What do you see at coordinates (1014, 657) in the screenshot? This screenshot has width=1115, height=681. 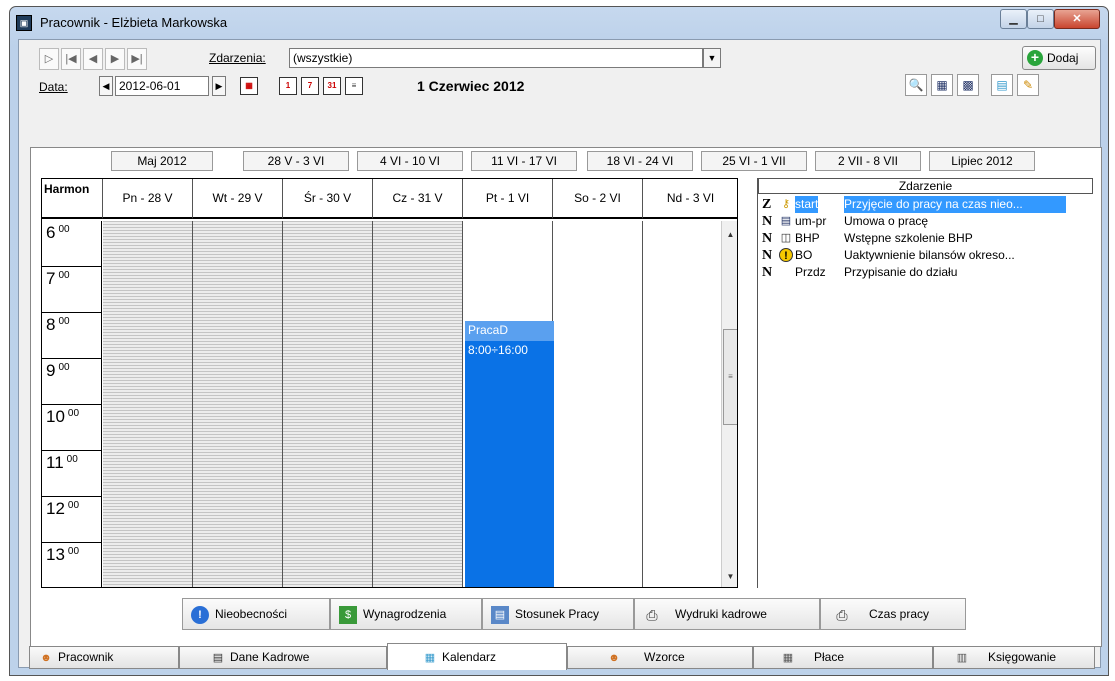 I see `tab-ksiegowanie: ▥ Księgowanie` at bounding box center [1014, 657].